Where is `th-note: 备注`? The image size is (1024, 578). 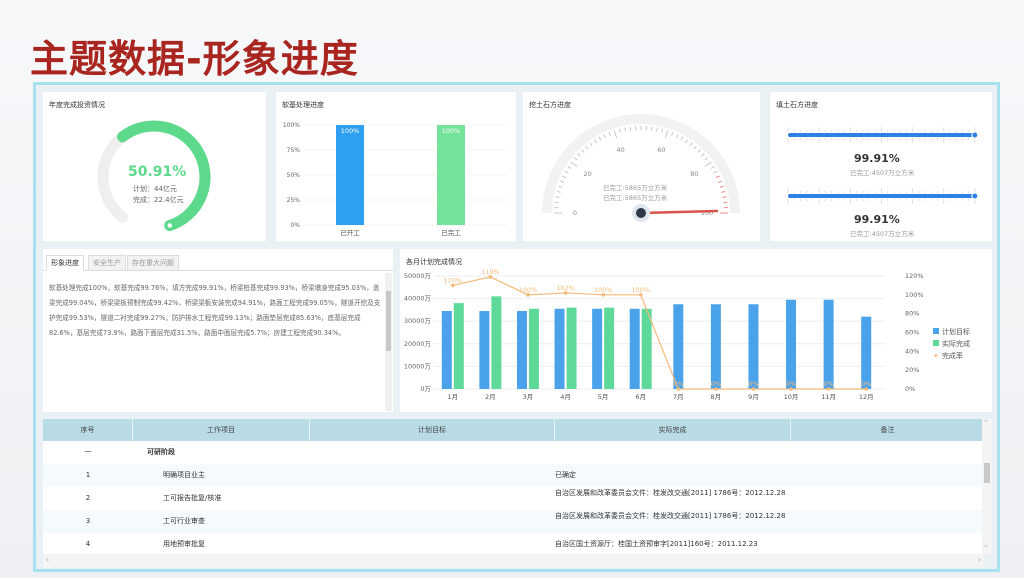 th-note: 备注 is located at coordinates (887, 430).